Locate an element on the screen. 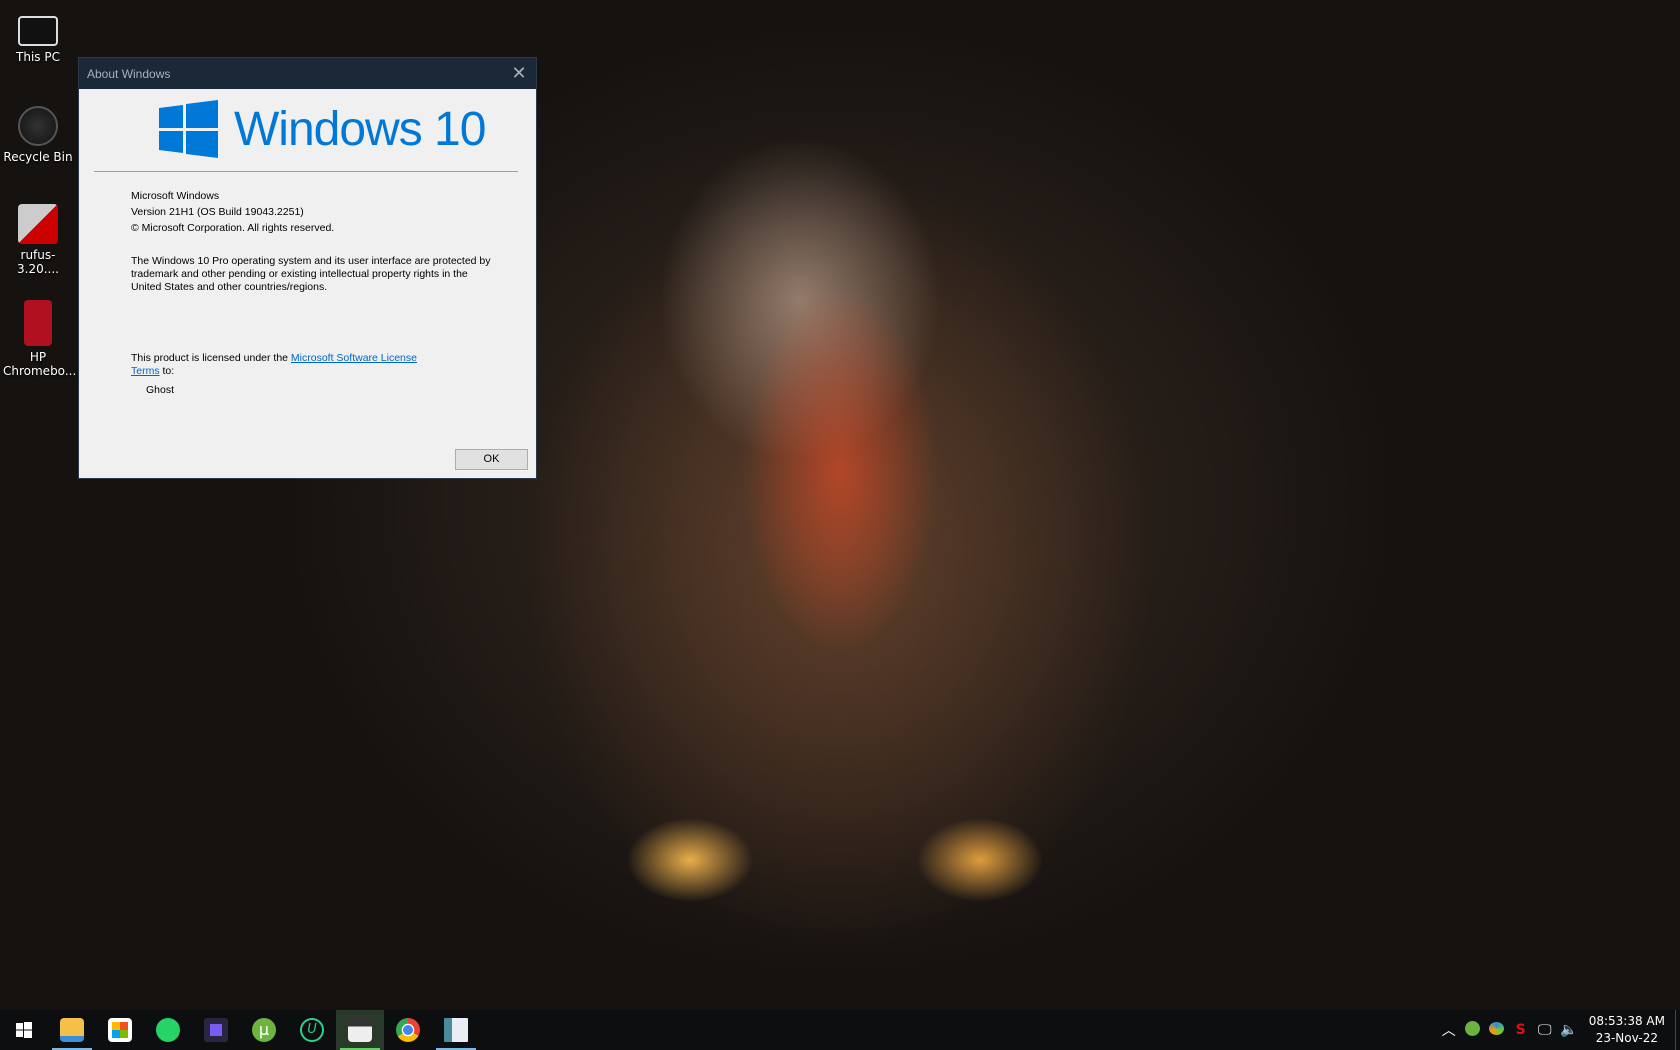 This screenshot has height=1050, width=1680. clock: 08:53:38 AM 23-Nov-22 is located at coordinates (1628, 1030).